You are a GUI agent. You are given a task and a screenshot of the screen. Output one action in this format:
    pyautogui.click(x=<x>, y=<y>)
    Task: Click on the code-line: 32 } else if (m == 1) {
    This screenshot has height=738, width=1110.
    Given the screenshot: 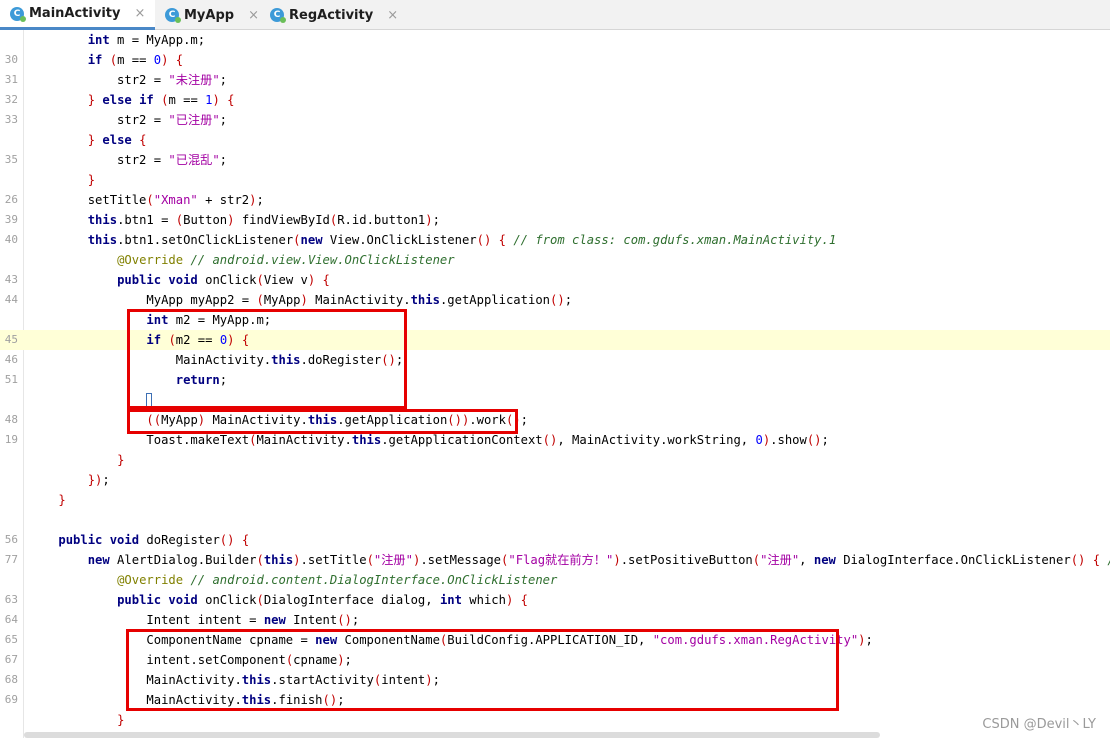 What is the action you would take?
    pyautogui.click(x=555, y=100)
    